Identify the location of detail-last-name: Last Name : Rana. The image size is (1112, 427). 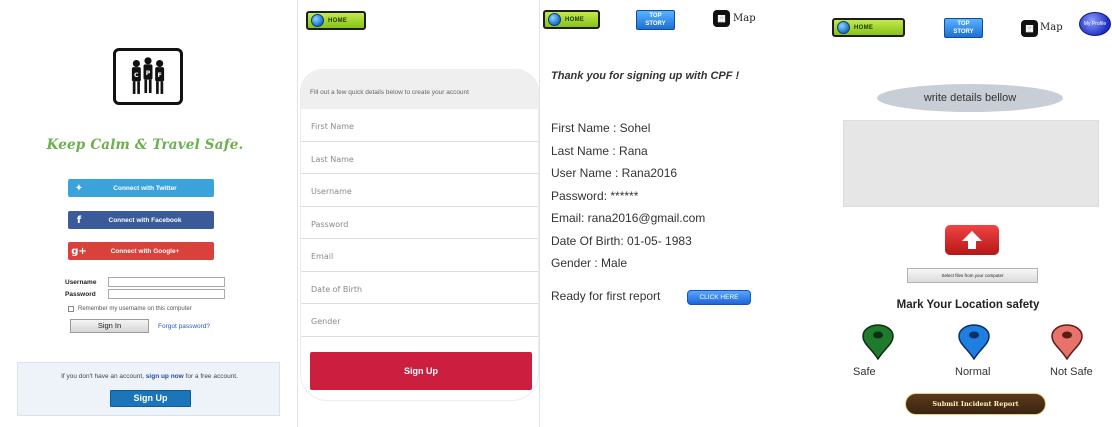
(599, 151).